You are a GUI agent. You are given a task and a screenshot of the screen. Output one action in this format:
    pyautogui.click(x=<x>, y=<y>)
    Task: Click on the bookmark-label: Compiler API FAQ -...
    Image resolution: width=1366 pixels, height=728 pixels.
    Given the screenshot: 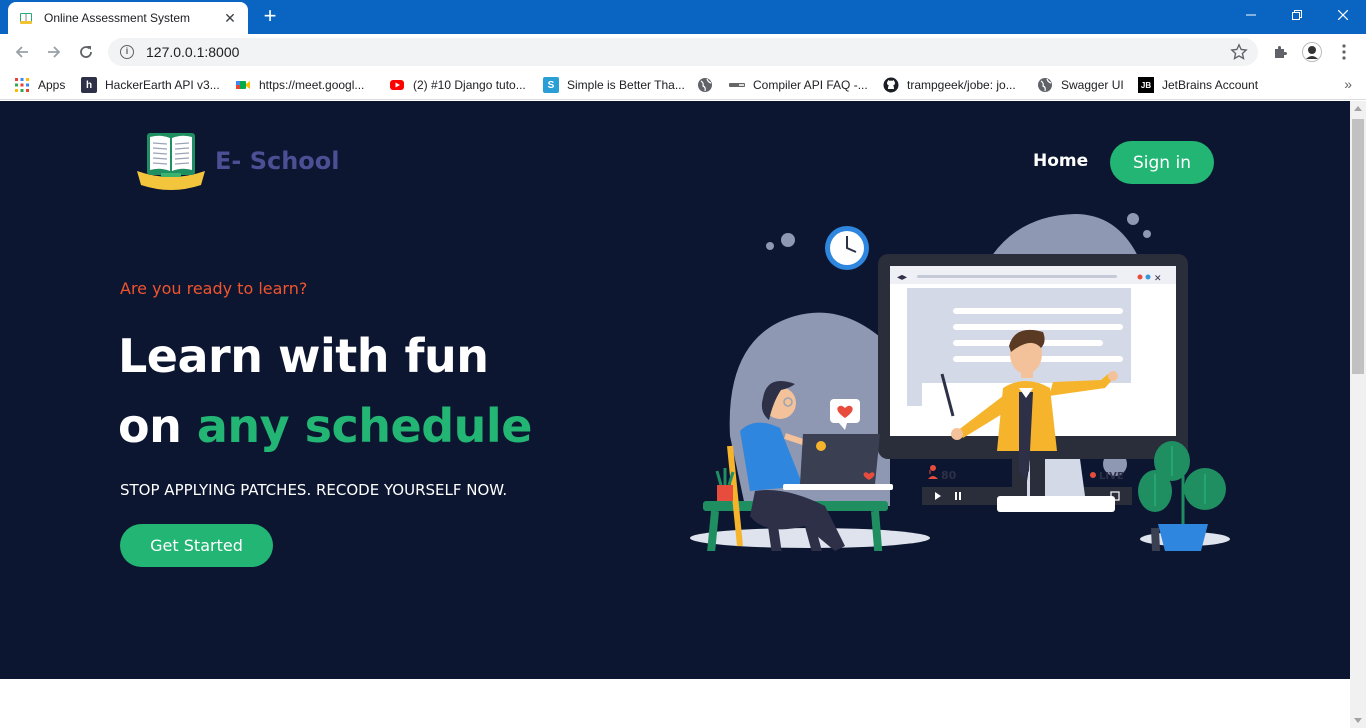 What is the action you would take?
    pyautogui.click(x=810, y=85)
    